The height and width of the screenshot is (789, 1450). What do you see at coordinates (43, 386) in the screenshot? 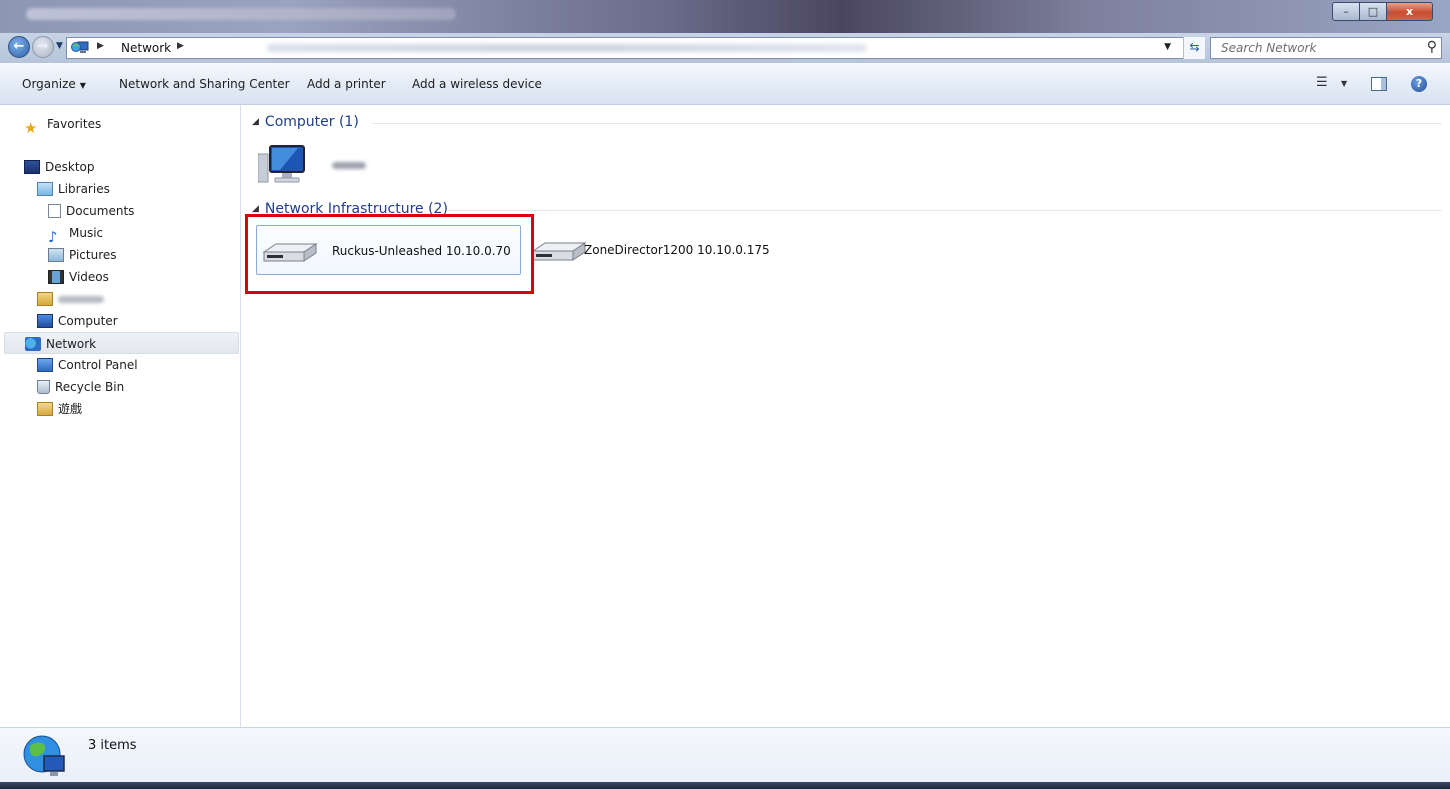
I see `recycle-bin-icon` at bounding box center [43, 386].